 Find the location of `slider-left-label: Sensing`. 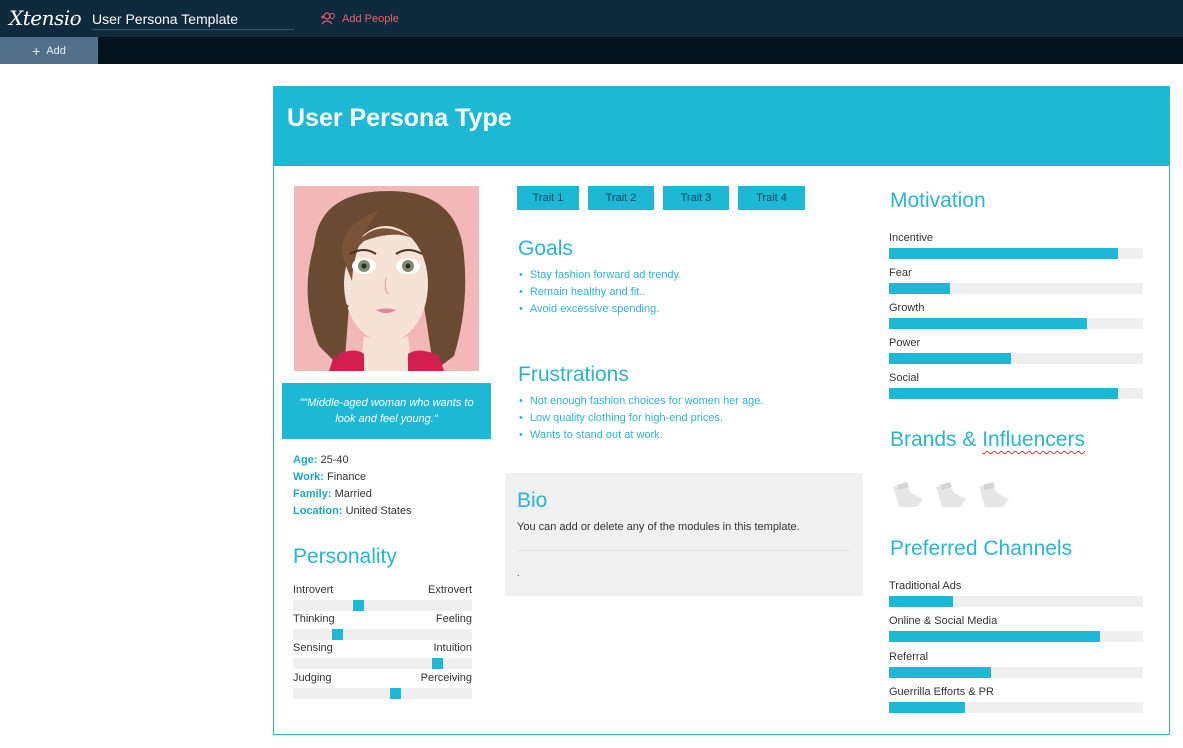

slider-left-label: Sensing is located at coordinates (313, 648).